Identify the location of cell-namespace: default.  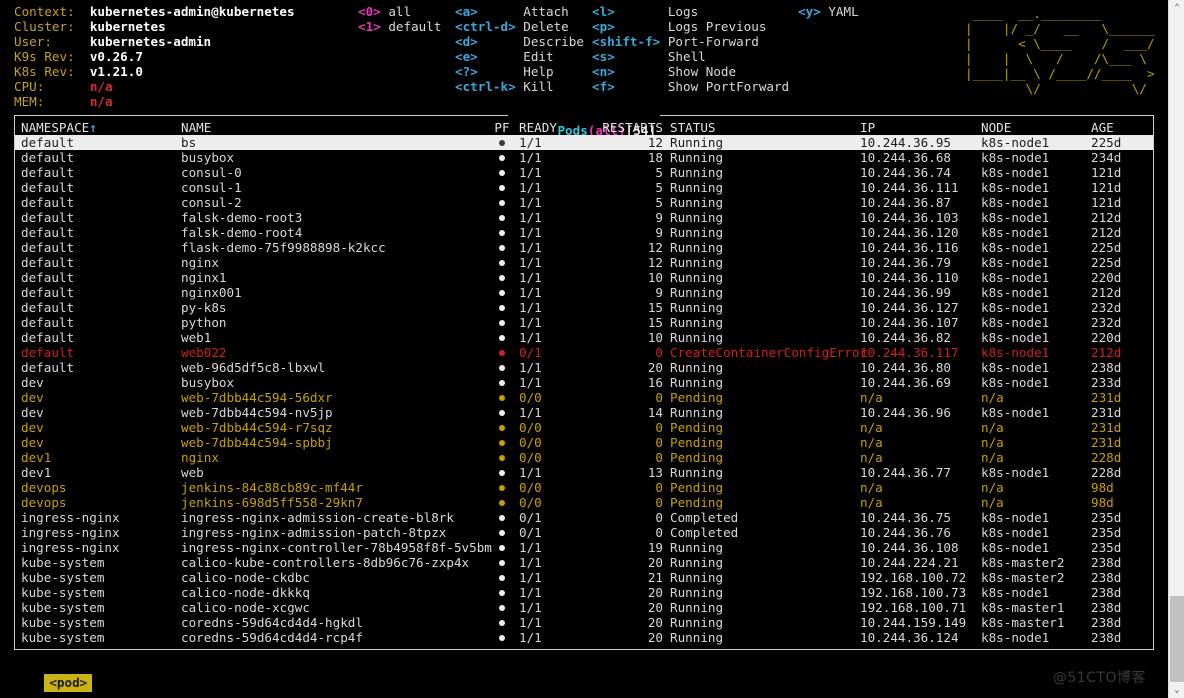
(48, 277).